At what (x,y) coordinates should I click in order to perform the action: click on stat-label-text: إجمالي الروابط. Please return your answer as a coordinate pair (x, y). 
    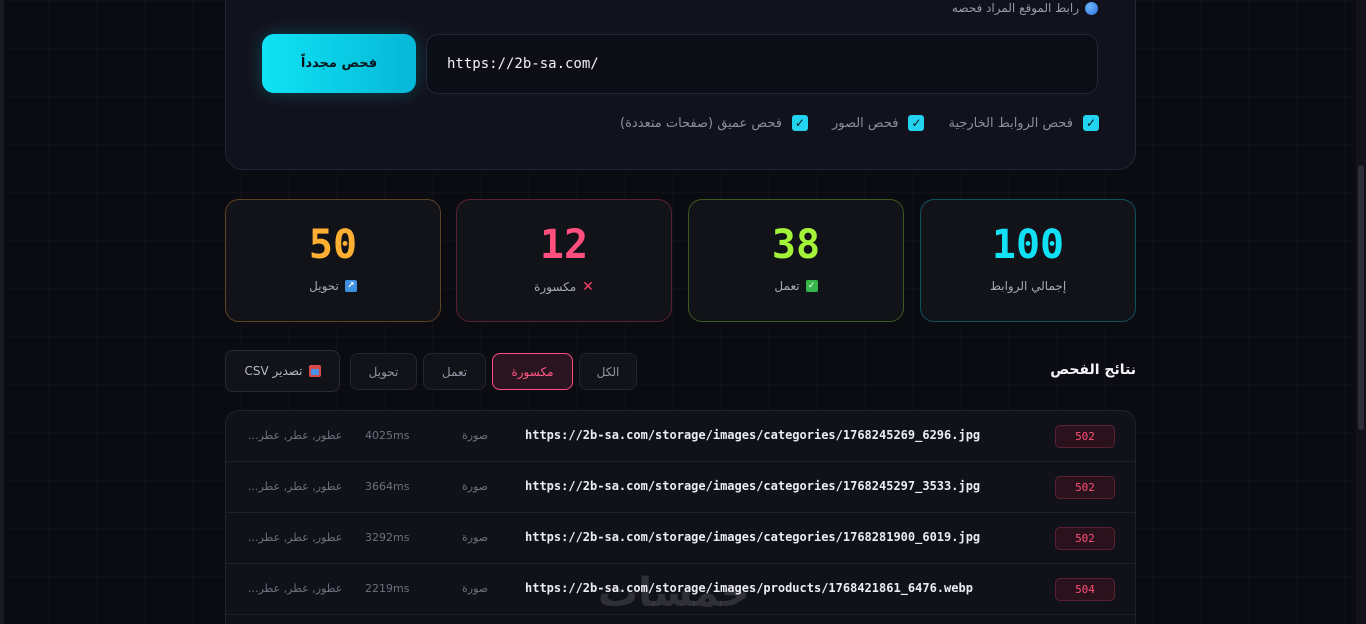
    Looking at the image, I should click on (1028, 286).